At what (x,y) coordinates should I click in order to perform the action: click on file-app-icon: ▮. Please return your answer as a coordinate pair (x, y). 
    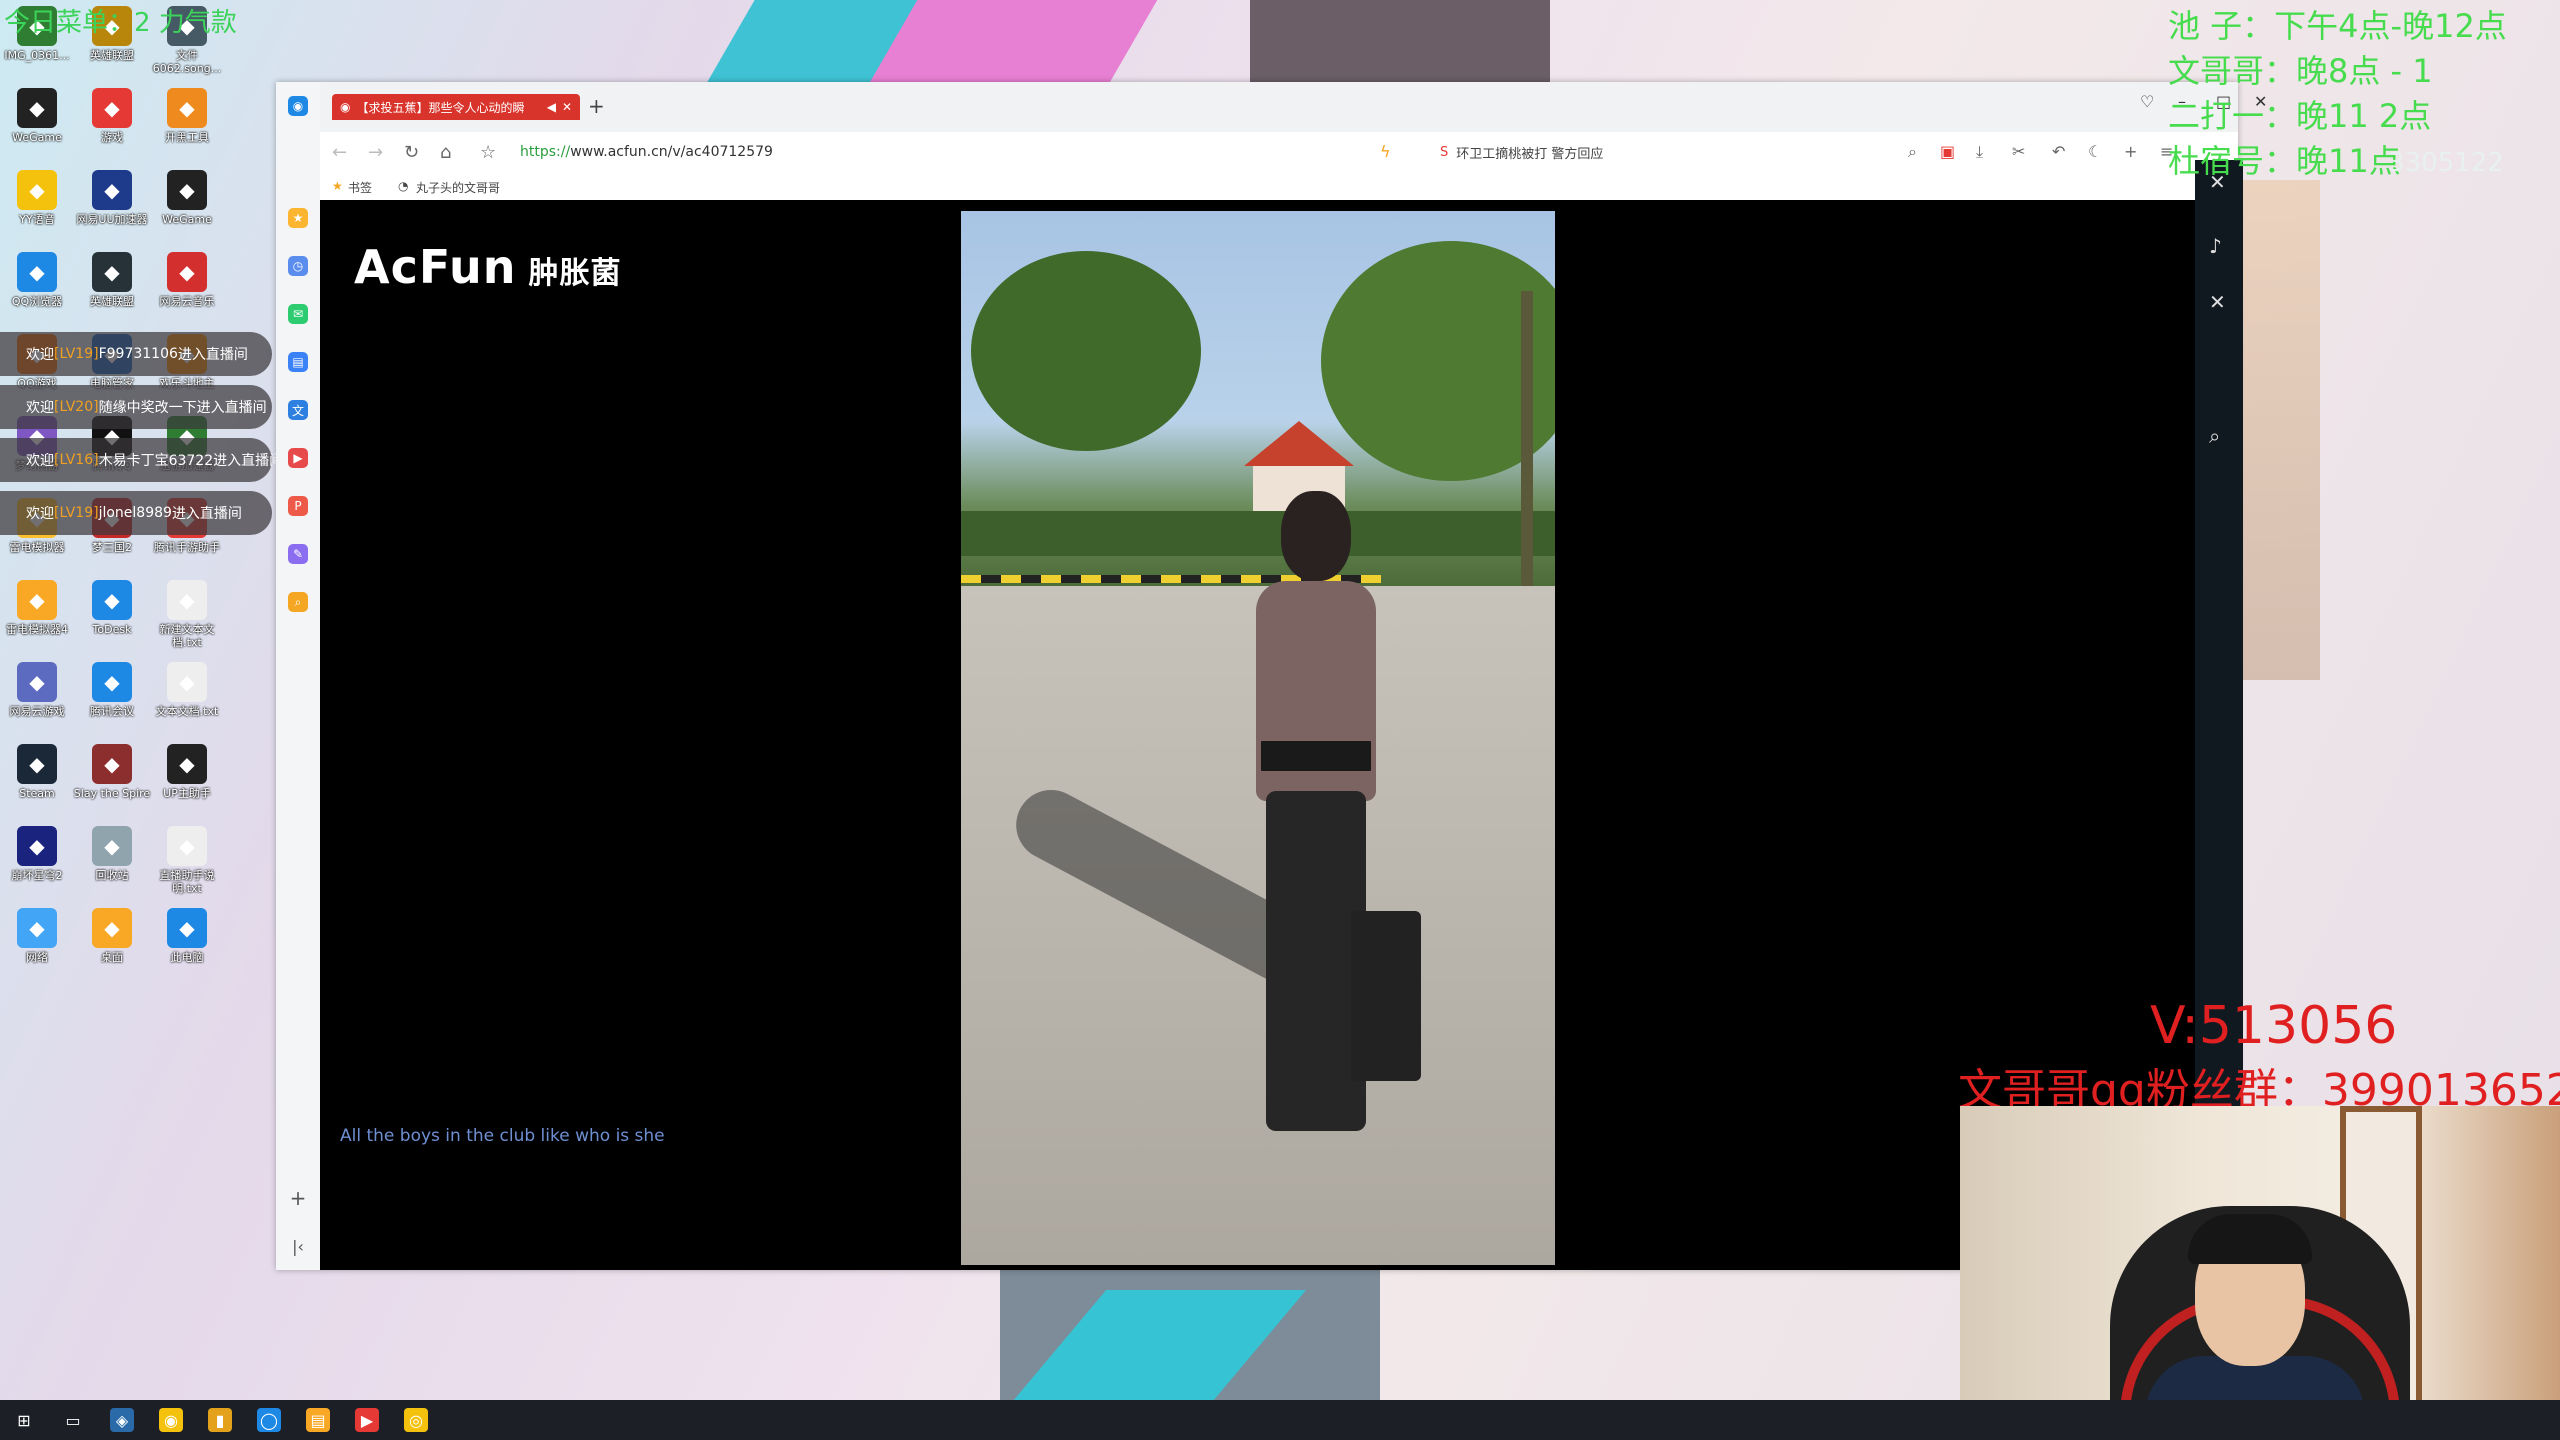
    Looking at the image, I should click on (220, 1420).